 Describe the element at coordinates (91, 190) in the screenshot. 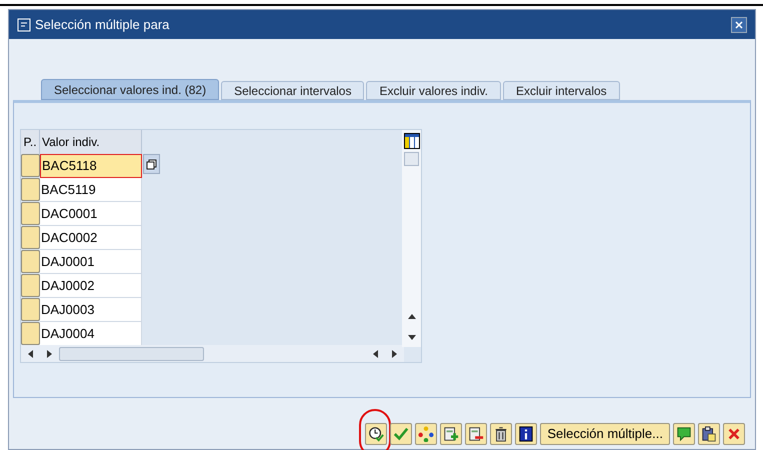

I see `value-cell: BAC5119` at that location.